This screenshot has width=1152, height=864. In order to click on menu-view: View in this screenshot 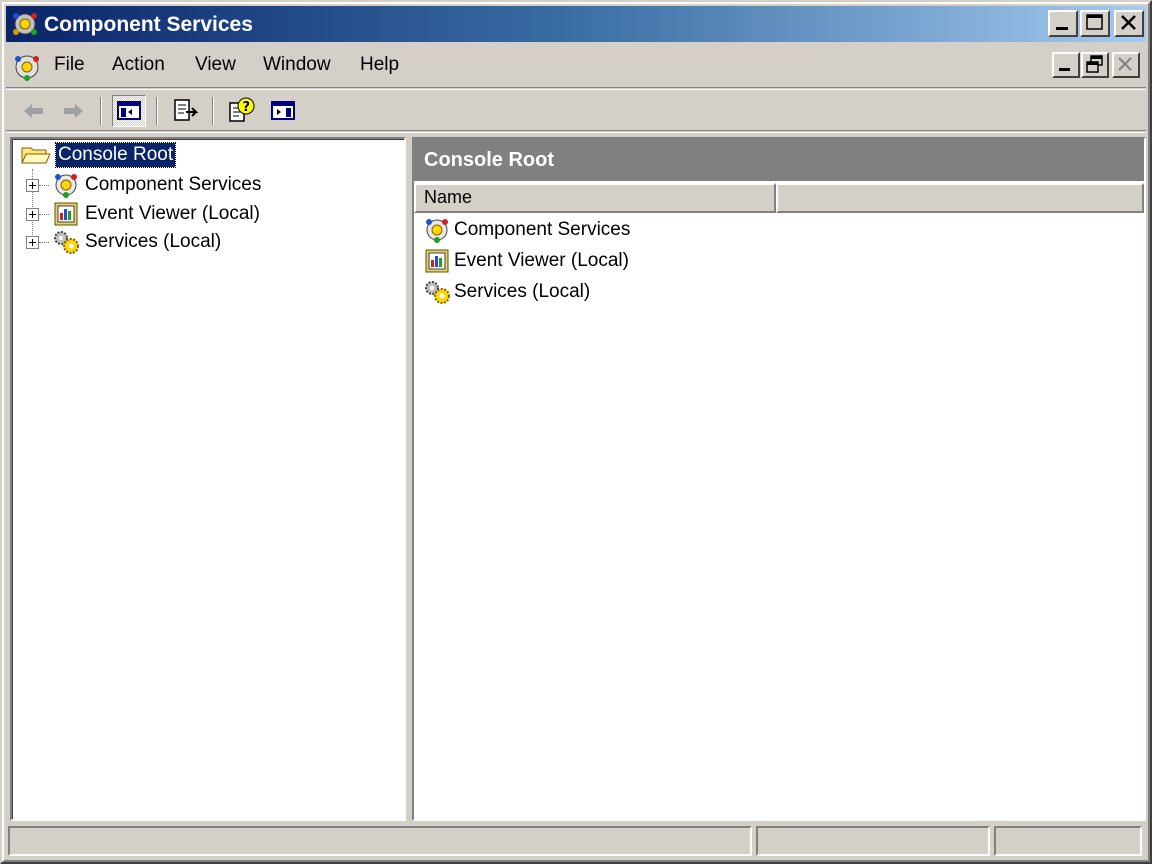, I will do `click(215, 65)`.